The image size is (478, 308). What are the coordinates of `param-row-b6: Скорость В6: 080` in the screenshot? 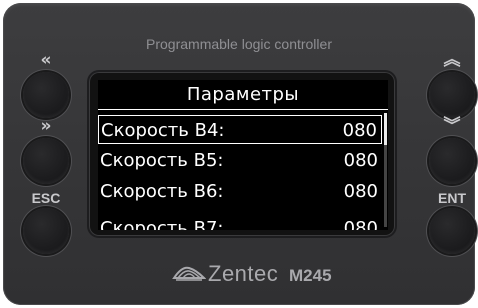 It's located at (240, 191).